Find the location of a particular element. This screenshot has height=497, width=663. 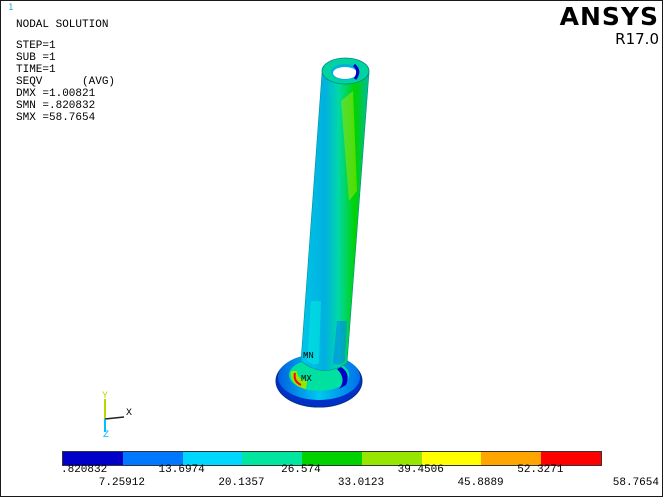

legend-label-9: 58.7654 is located at coordinates (635, 483).